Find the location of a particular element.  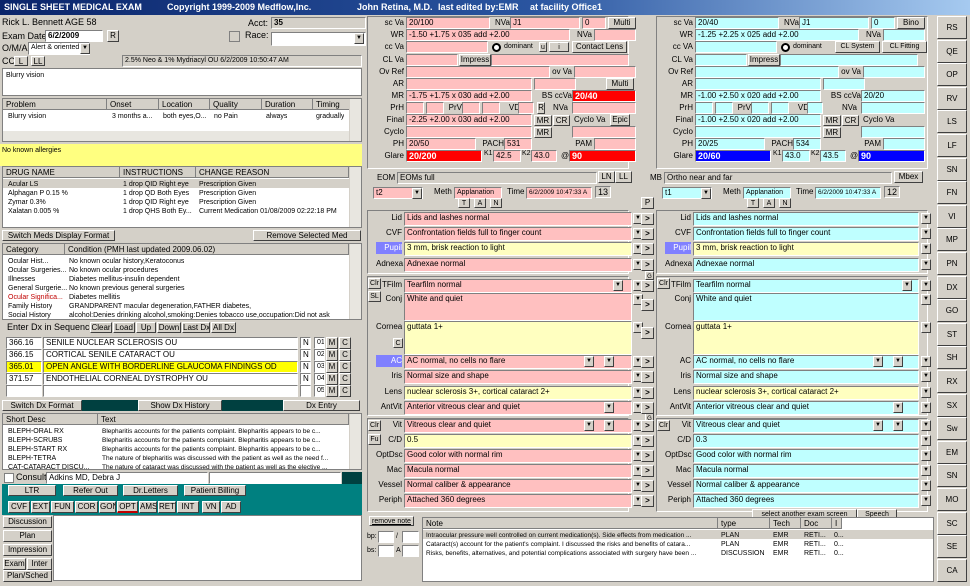

col-condition: Condition (PMH last updated 2009.06.02) is located at coordinates (207, 249).